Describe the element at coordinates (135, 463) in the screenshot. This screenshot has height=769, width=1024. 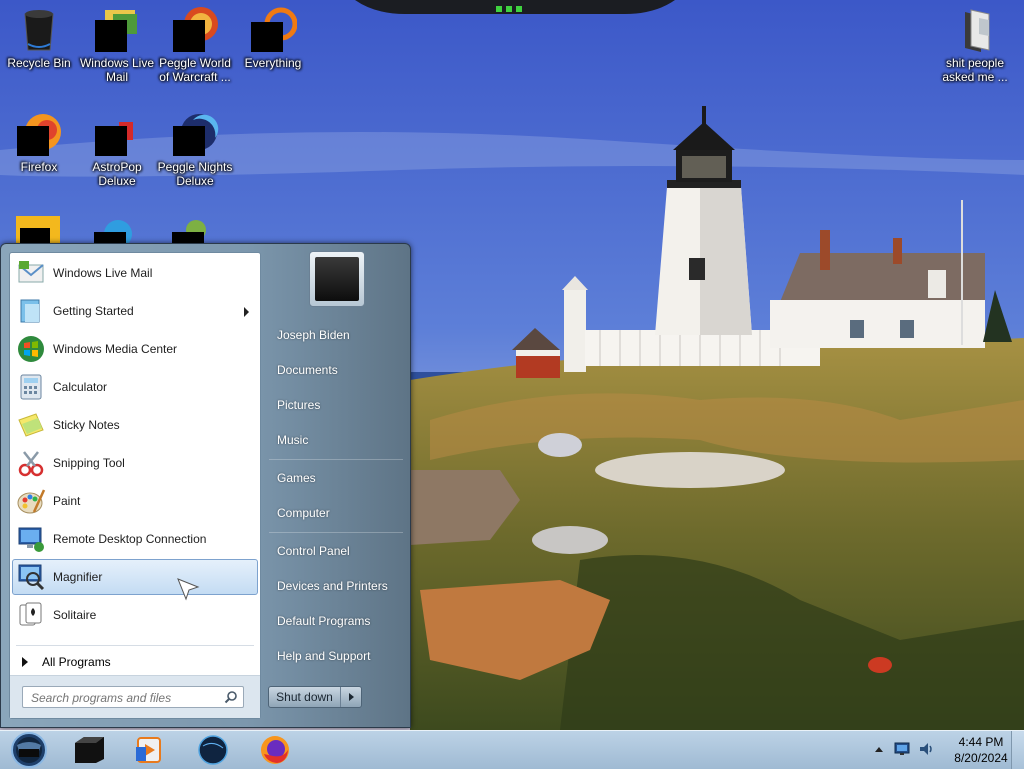
I see `start-item-snipping-tool: Snipping Tool` at that location.